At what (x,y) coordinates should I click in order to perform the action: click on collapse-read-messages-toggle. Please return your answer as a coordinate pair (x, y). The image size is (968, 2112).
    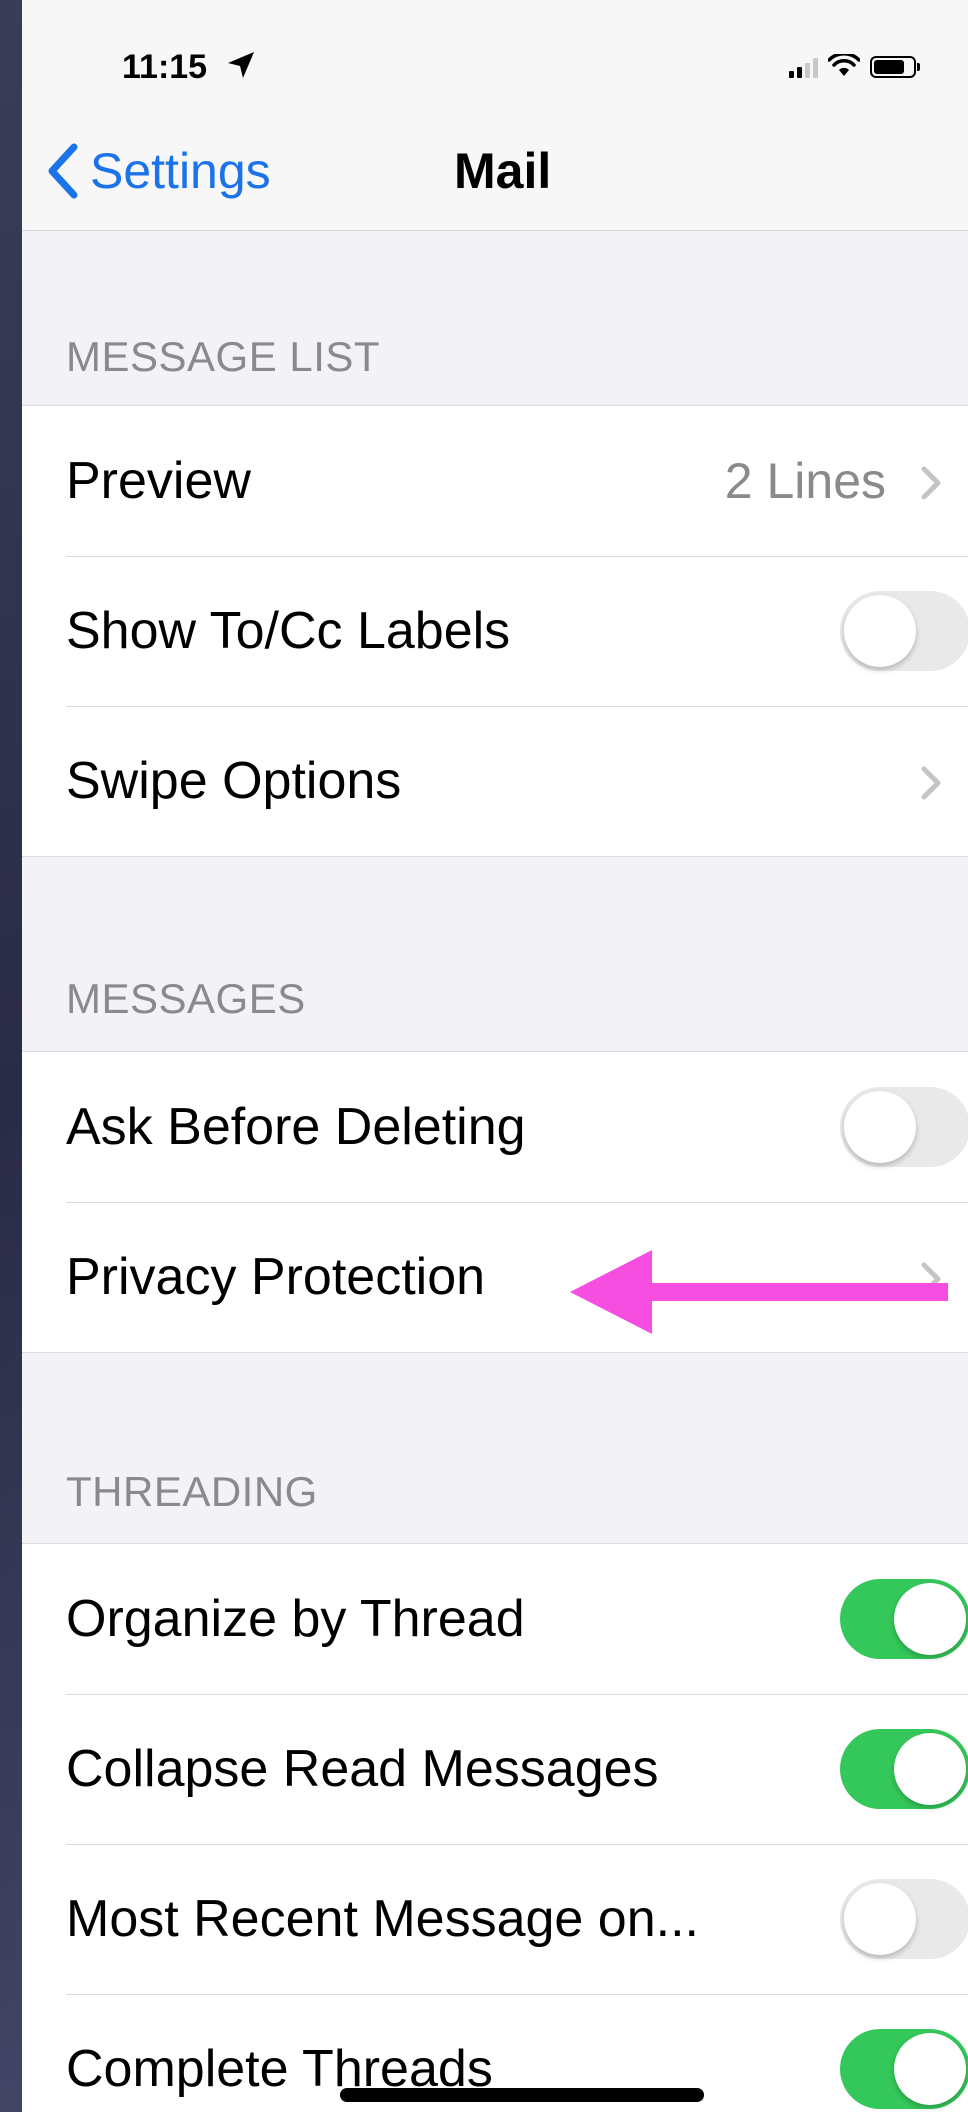
    Looking at the image, I should click on (904, 1769).